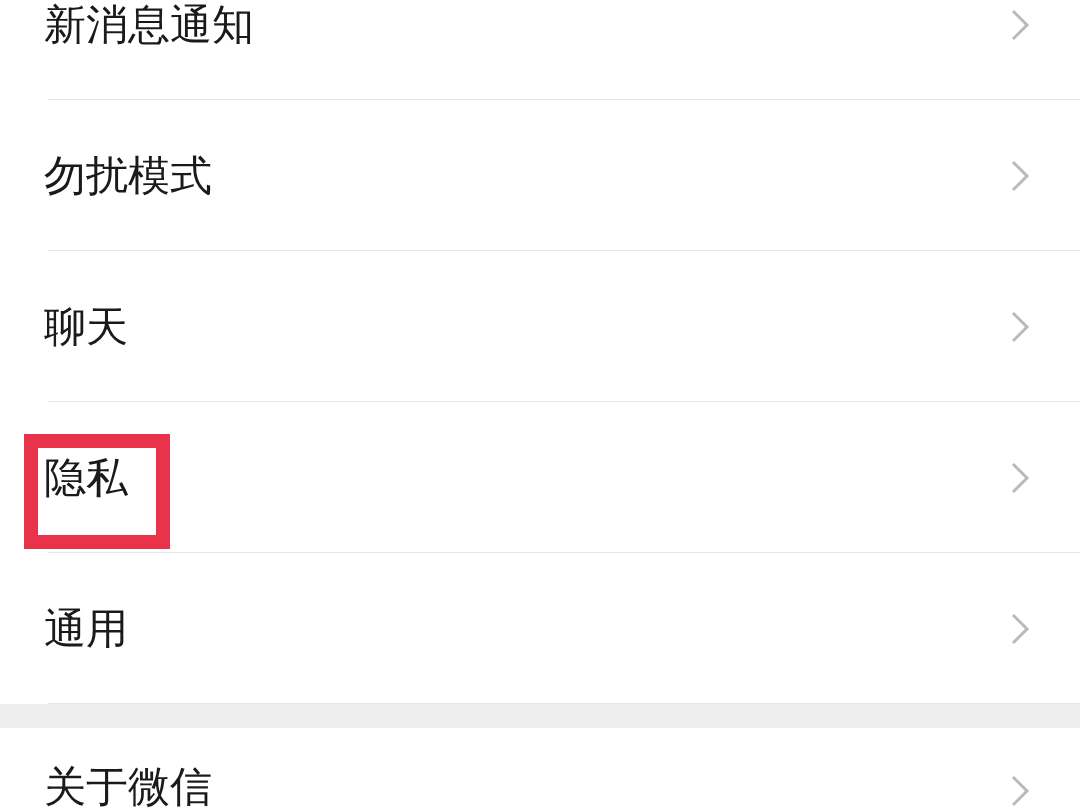 This screenshot has height=810, width=1080. What do you see at coordinates (149, 25) in the screenshot?
I see `row-label: 新消息通知` at bounding box center [149, 25].